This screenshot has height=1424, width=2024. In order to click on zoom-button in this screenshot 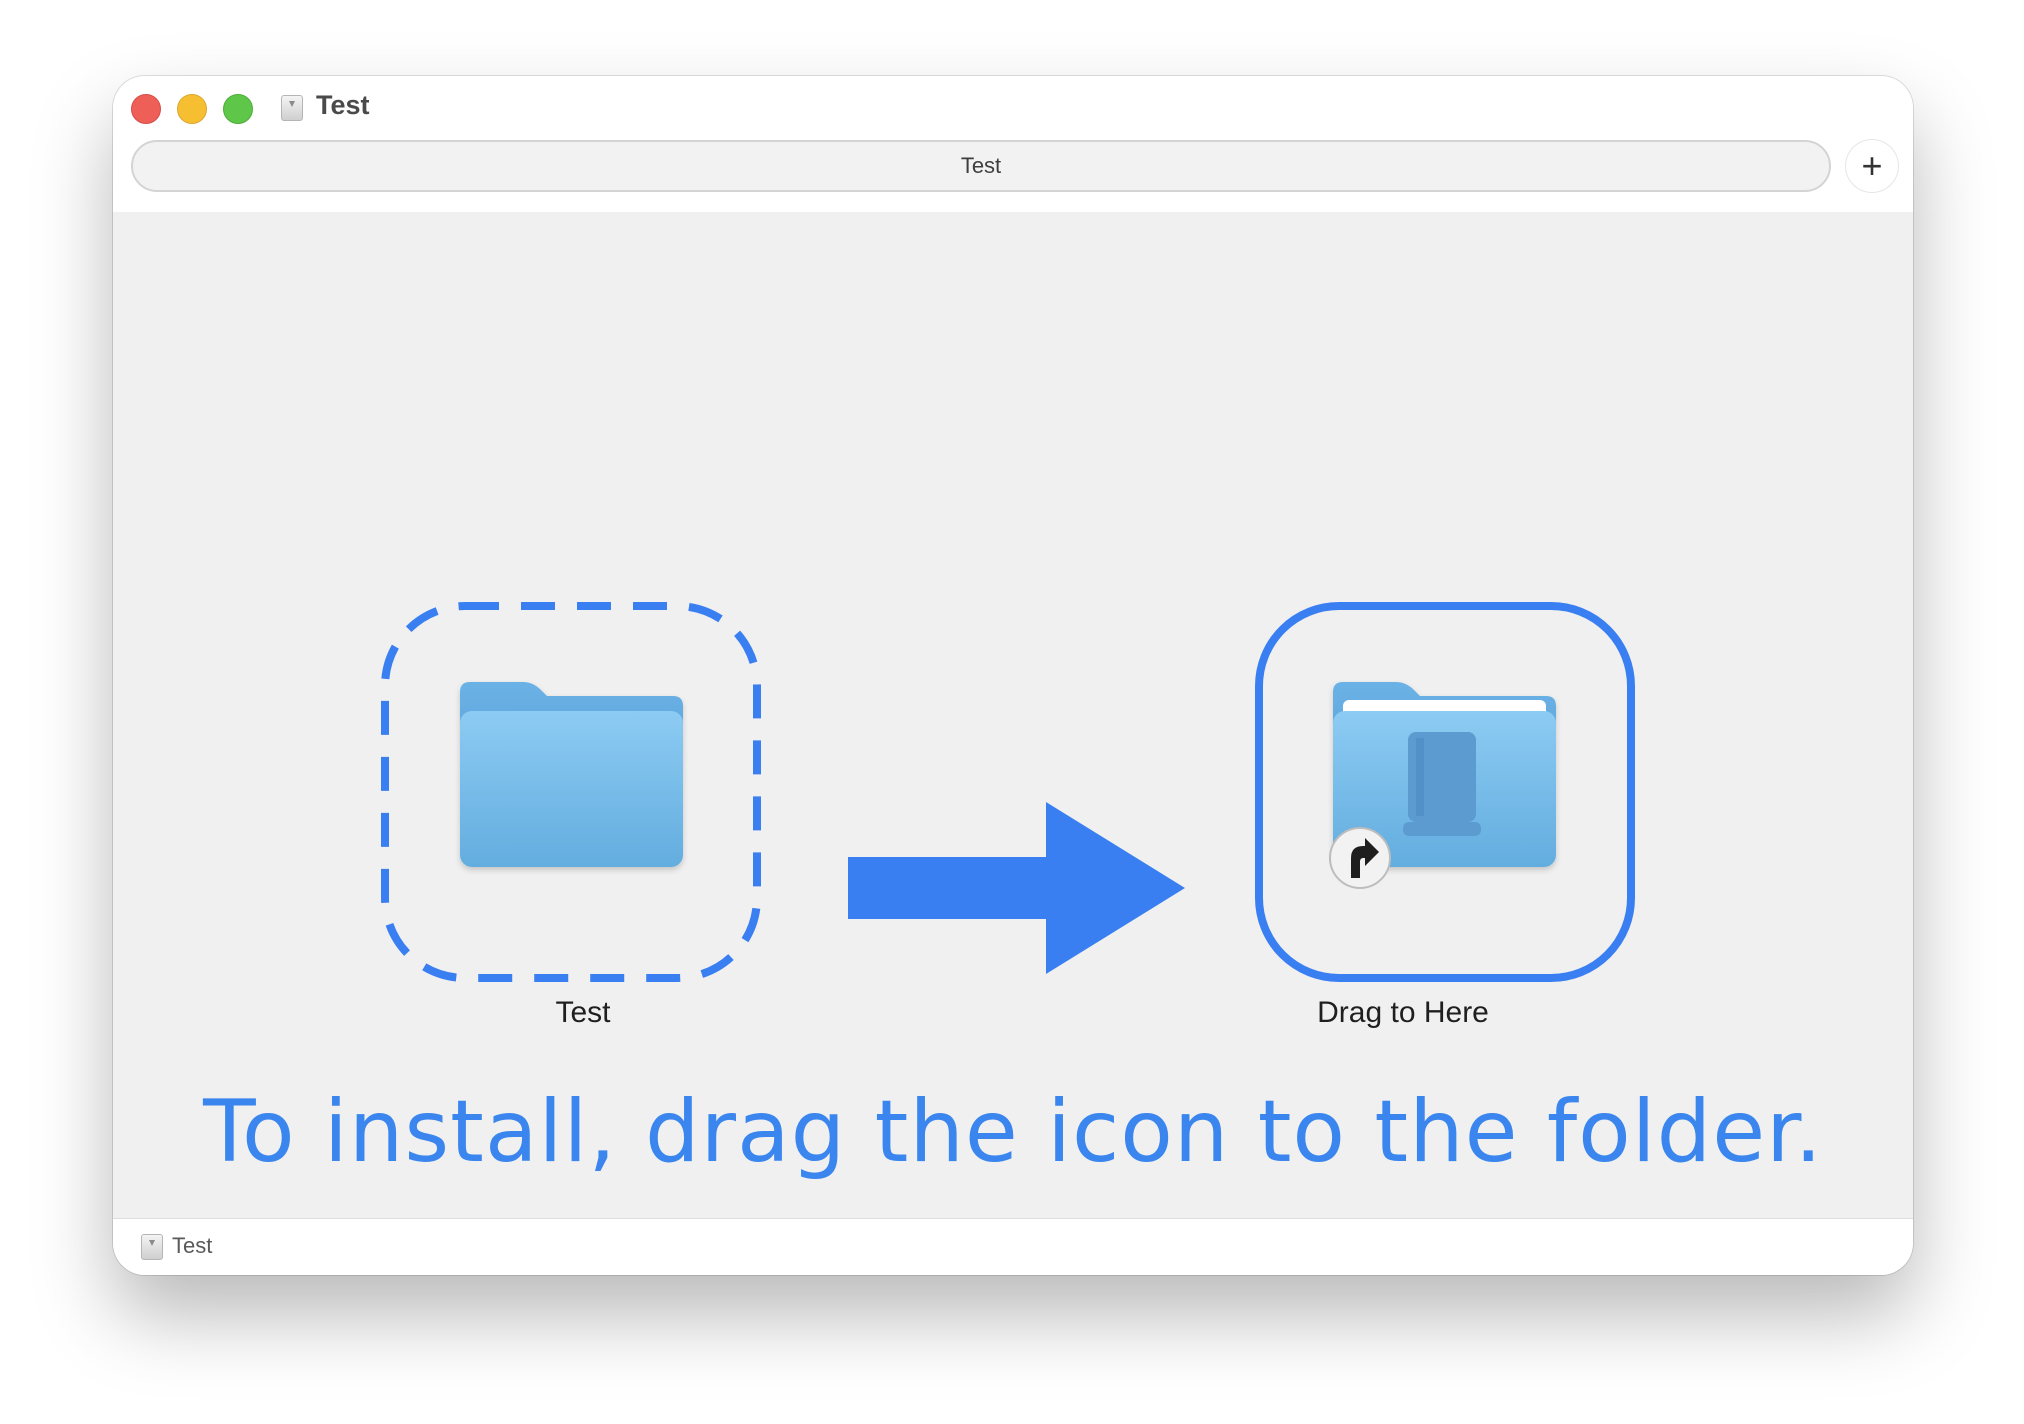, I will do `click(238, 109)`.